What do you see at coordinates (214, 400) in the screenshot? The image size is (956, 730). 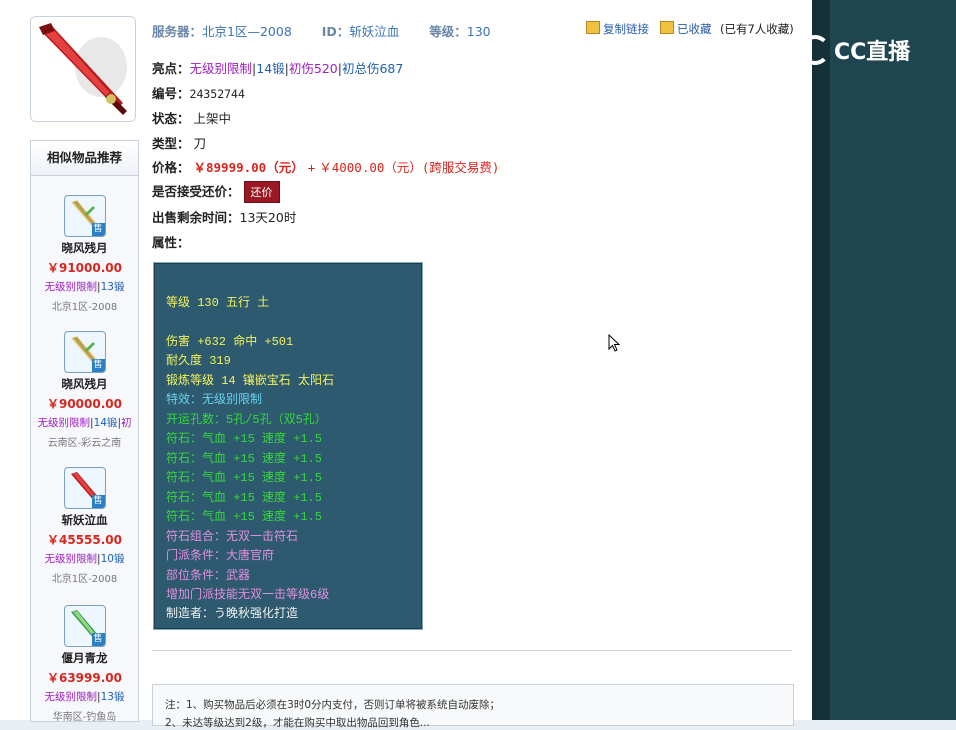 I see `attr-line: 特效：无级别限制` at bounding box center [214, 400].